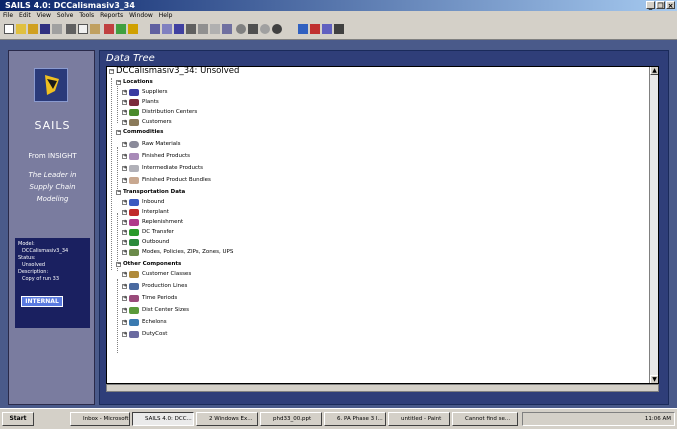  Describe the element at coordinates (149, 298) in the screenshot. I see `tree-item-time-periods: + Time Periods` at that location.